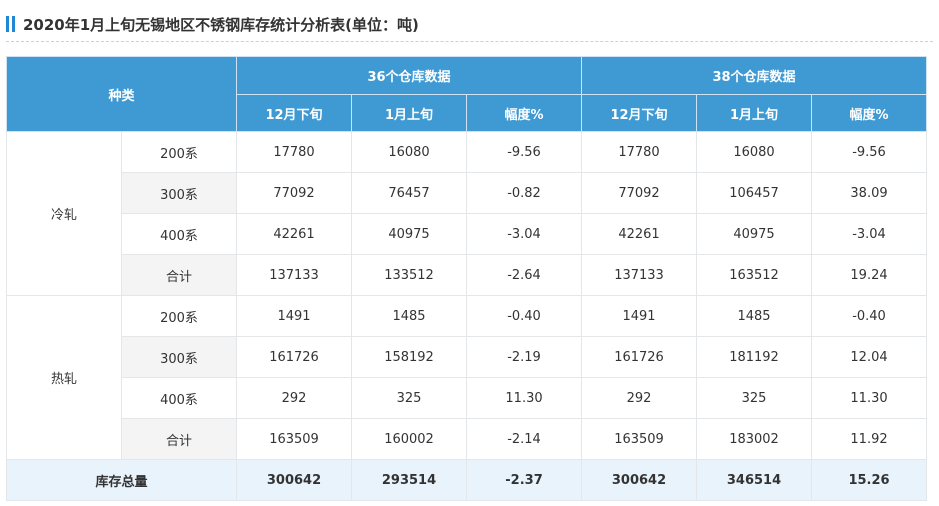 Image resolution: width=939 pixels, height=506 pixels. Describe the element at coordinates (10, 24) in the screenshot. I see `title-marker-icon` at that location.